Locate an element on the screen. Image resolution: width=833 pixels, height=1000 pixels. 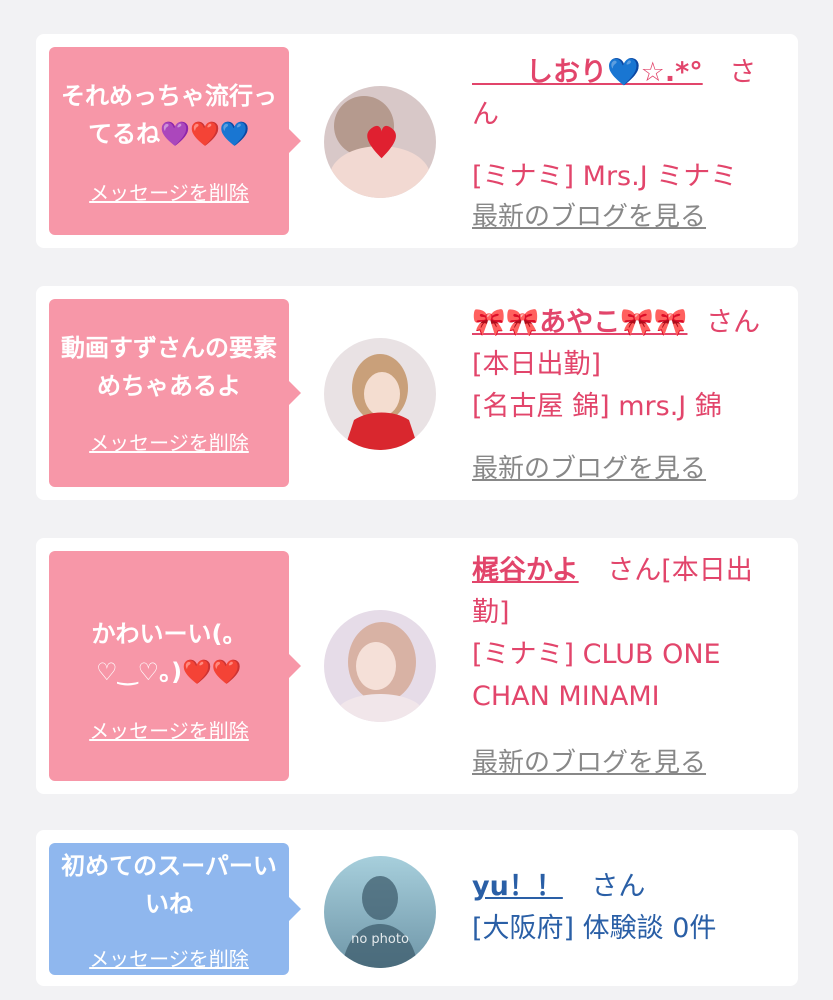
shop-label: [大阪府] 体験談 0件 is located at coordinates (594, 928).